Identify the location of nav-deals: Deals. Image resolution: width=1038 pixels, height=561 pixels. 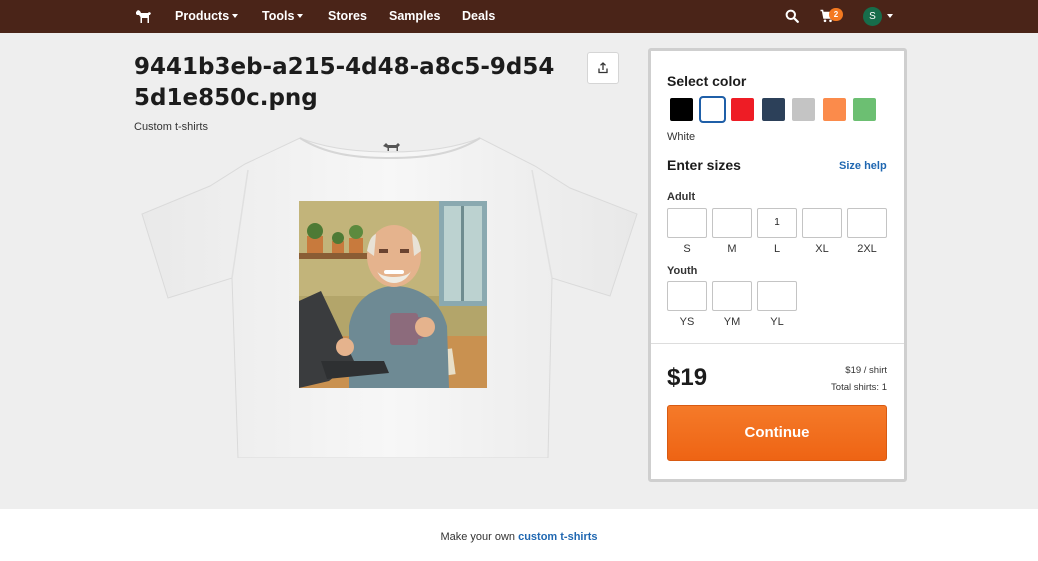
(478, 16).